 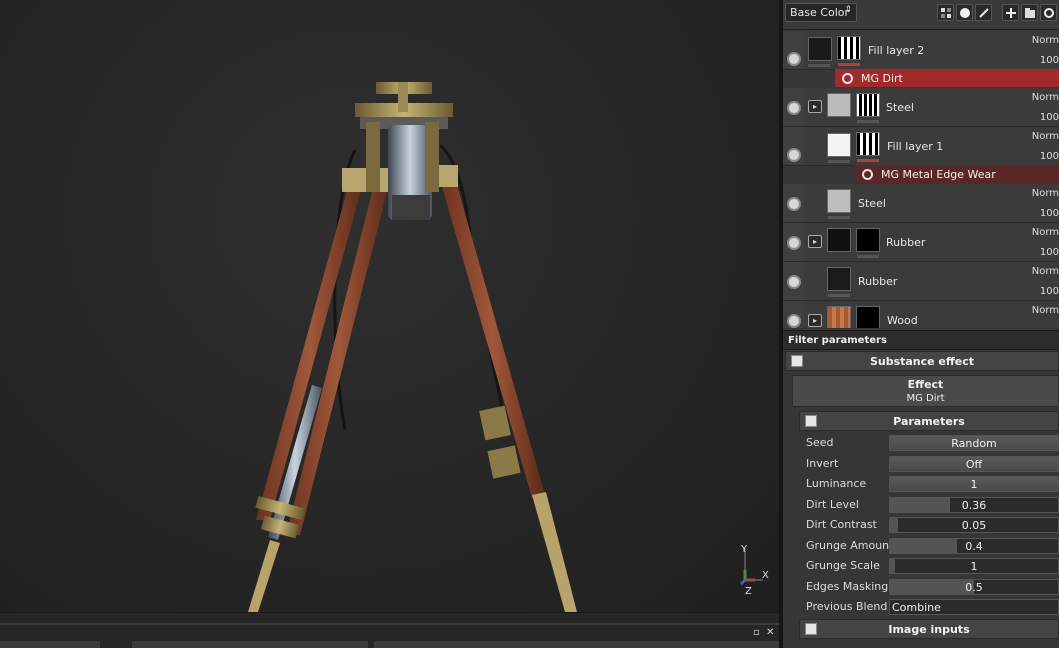 What do you see at coordinates (921, 242) in the screenshot?
I see `layer-row: ▸ Rubber Norm 100` at bounding box center [921, 242].